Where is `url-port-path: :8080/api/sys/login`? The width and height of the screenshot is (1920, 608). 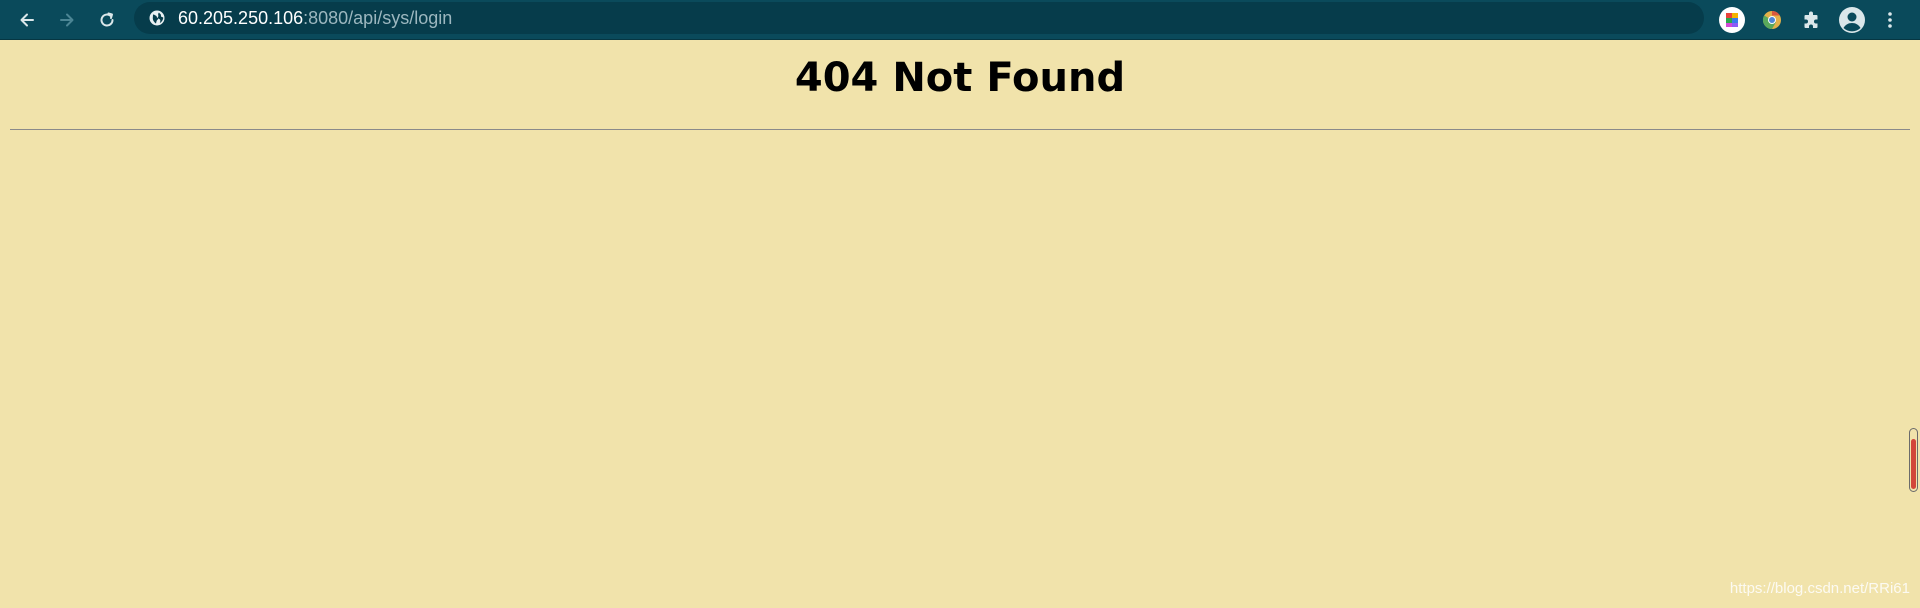 url-port-path: :8080/api/sys/login is located at coordinates (378, 18).